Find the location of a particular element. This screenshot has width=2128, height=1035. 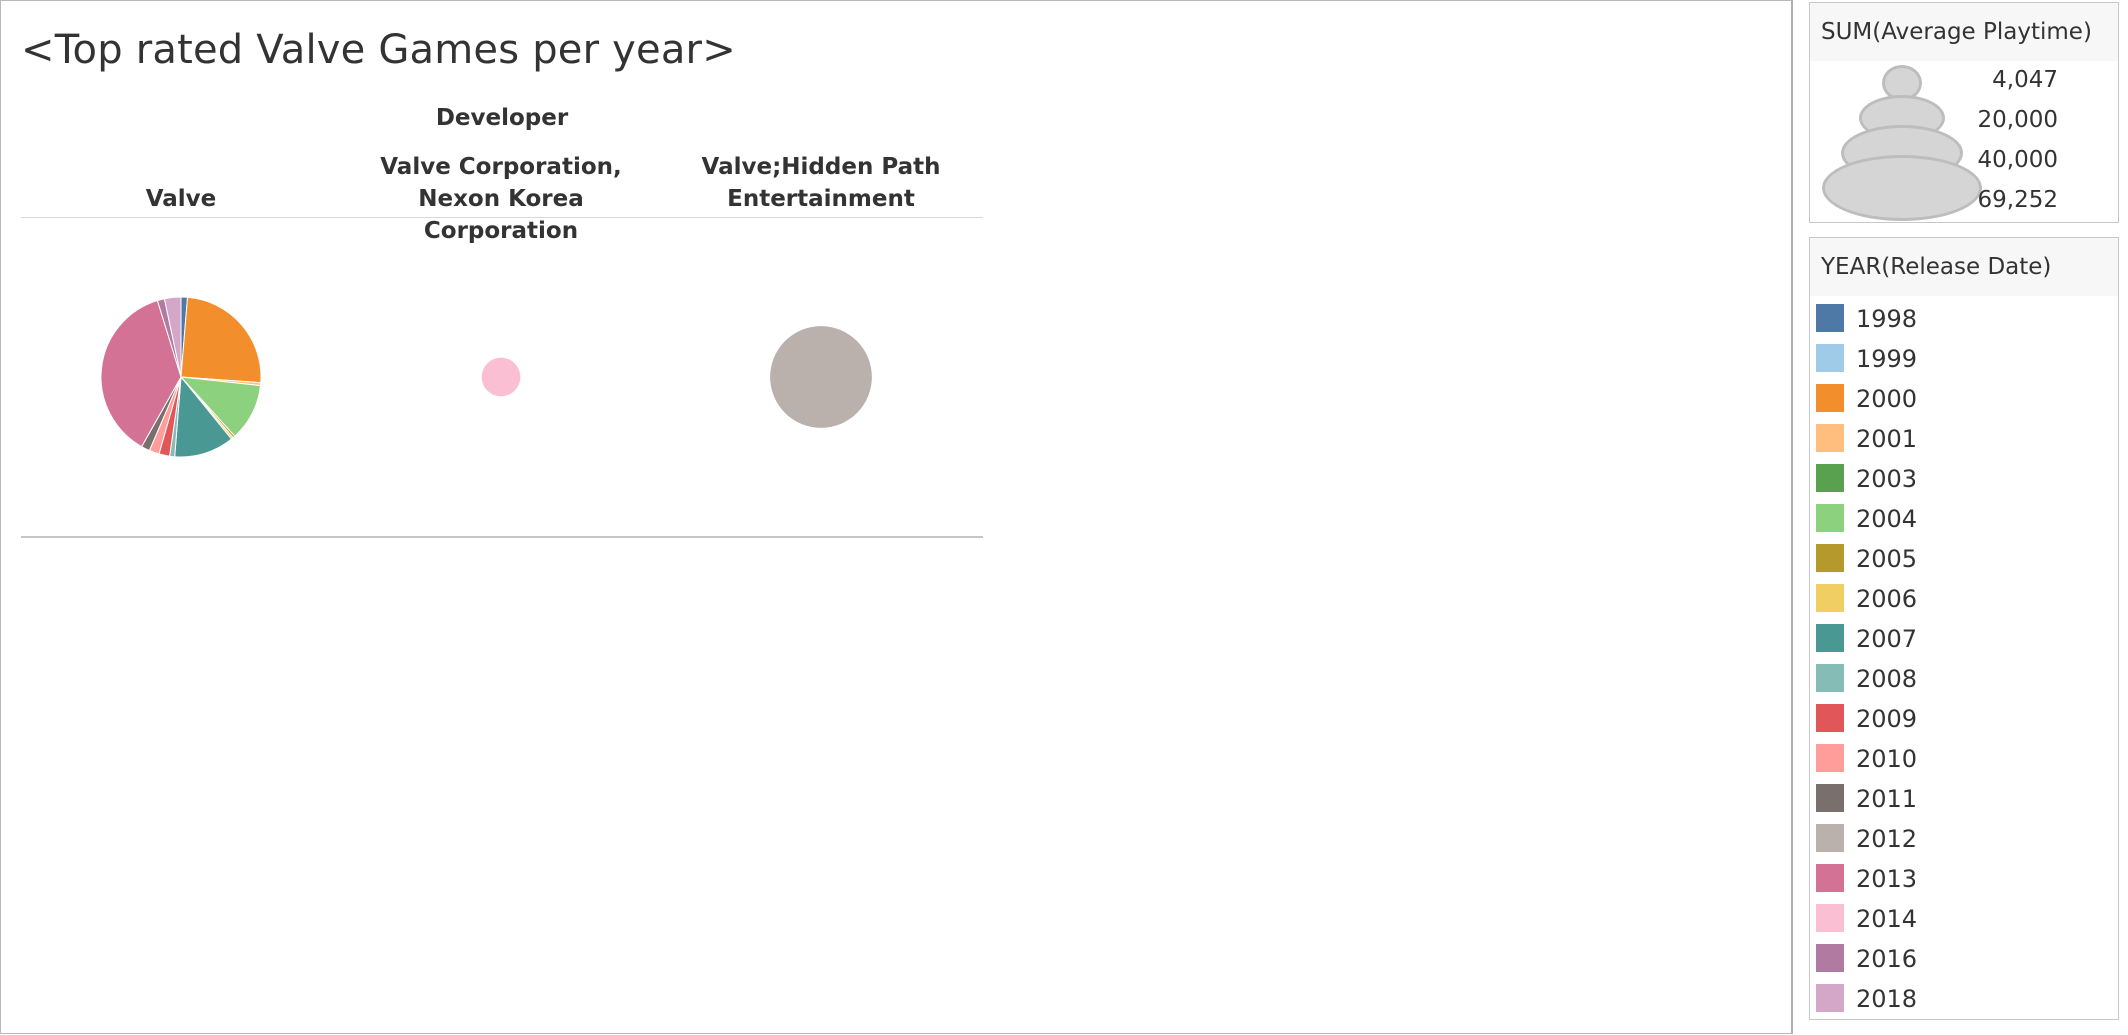

color-legend-item: 2010 is located at coordinates (1964, 758).